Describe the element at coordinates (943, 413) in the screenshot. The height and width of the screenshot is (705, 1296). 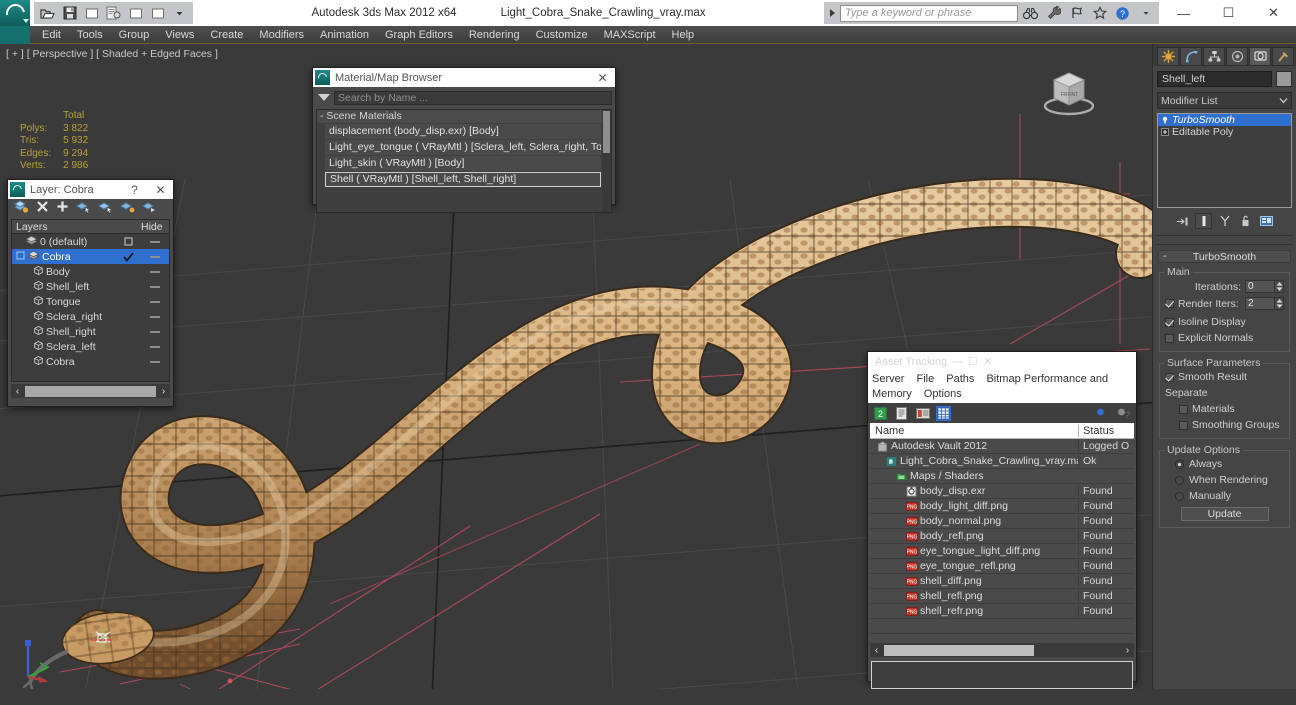
I see `table-view-icon` at that location.